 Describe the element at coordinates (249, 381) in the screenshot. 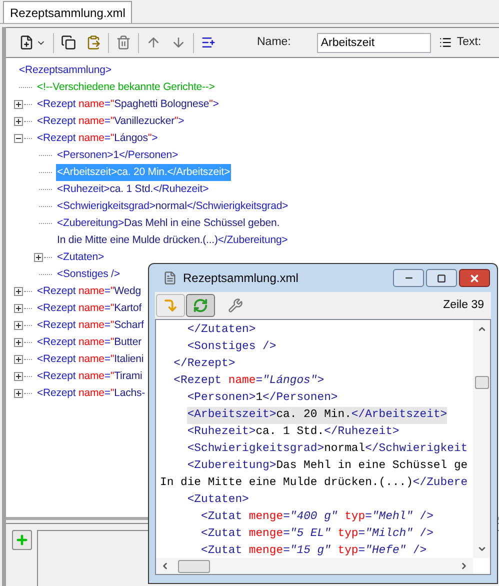

I see `code-line: <Rezept name="Lángos">` at that location.